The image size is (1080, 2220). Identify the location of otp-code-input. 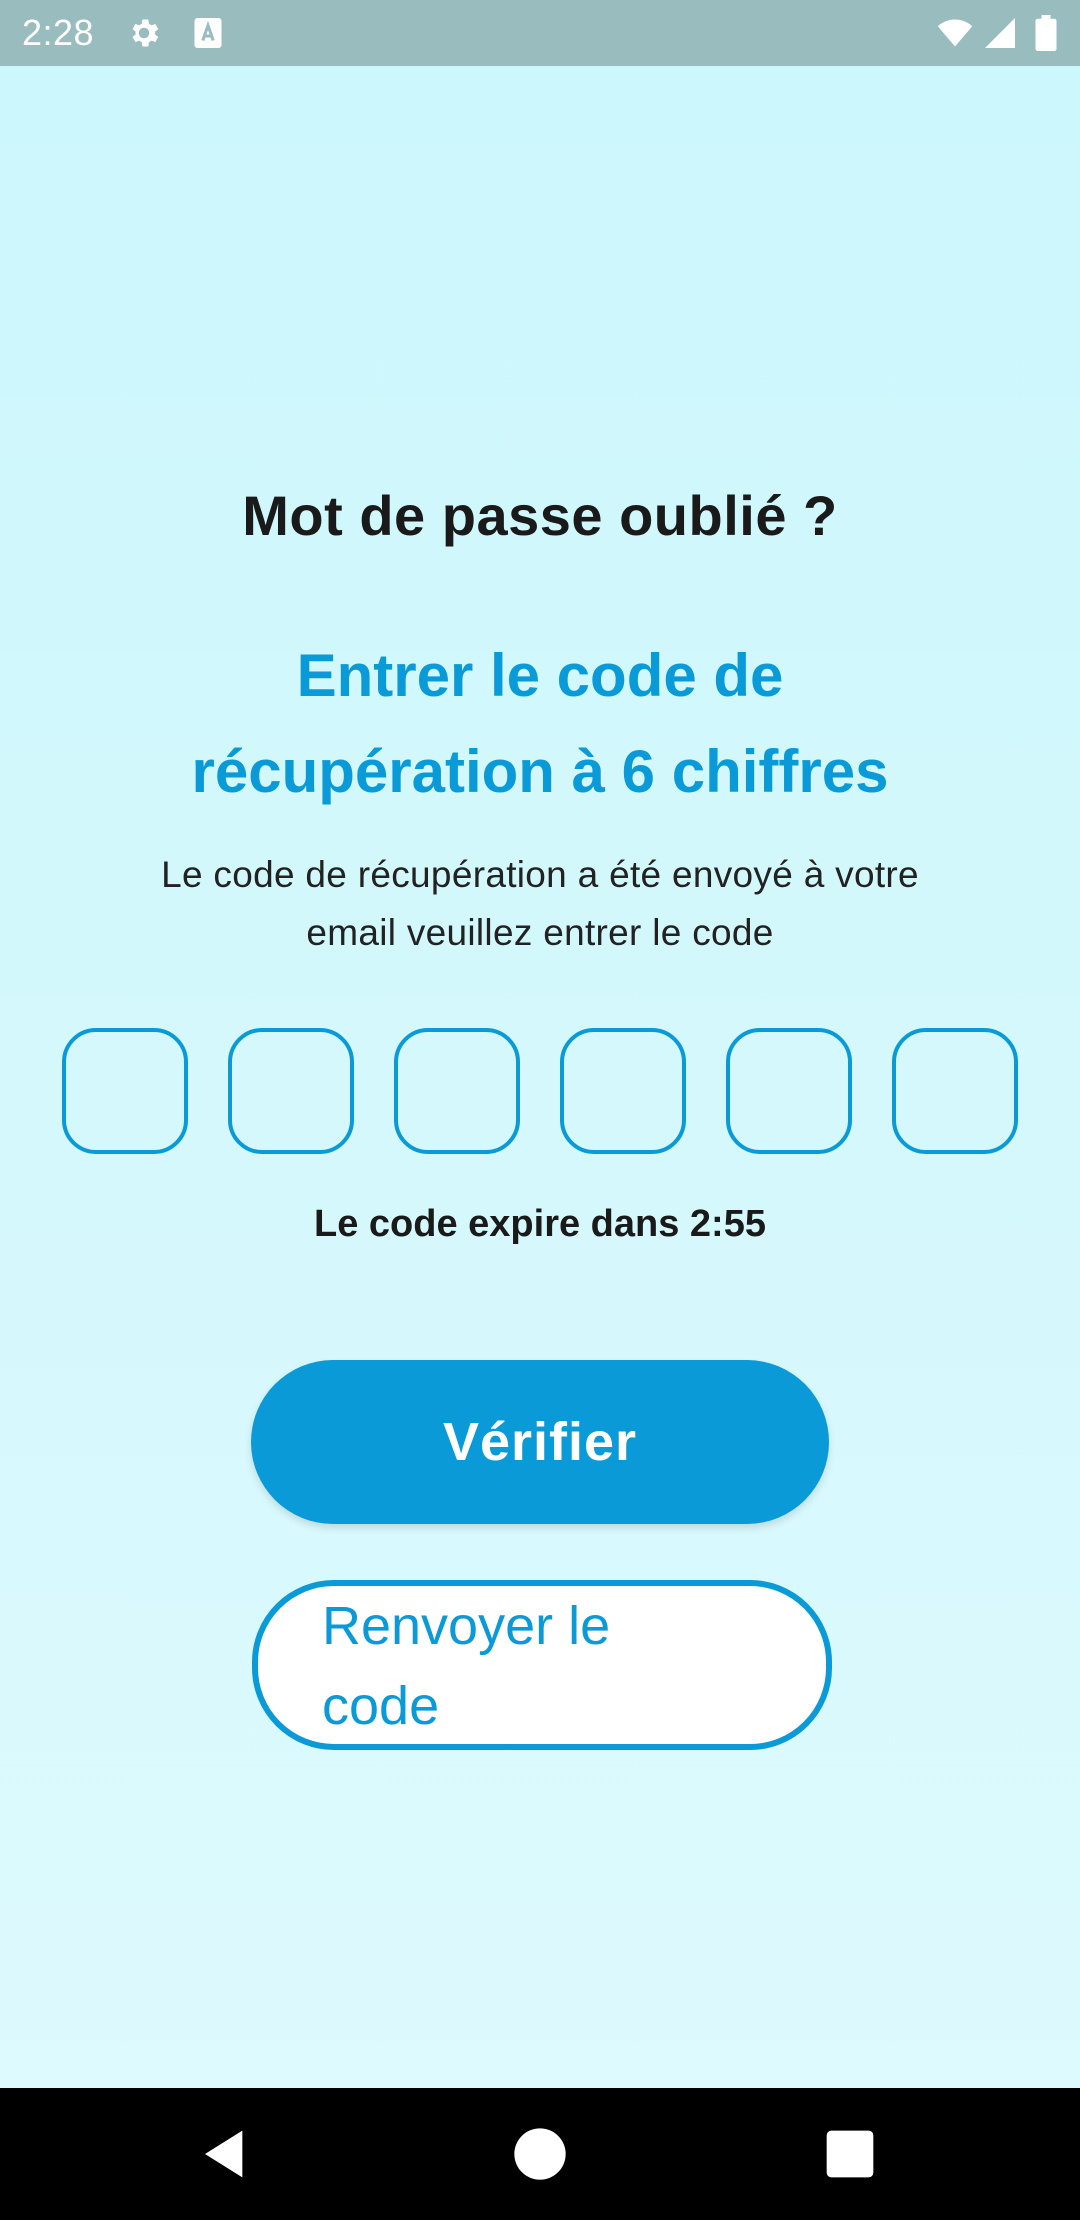
(540, 1091).